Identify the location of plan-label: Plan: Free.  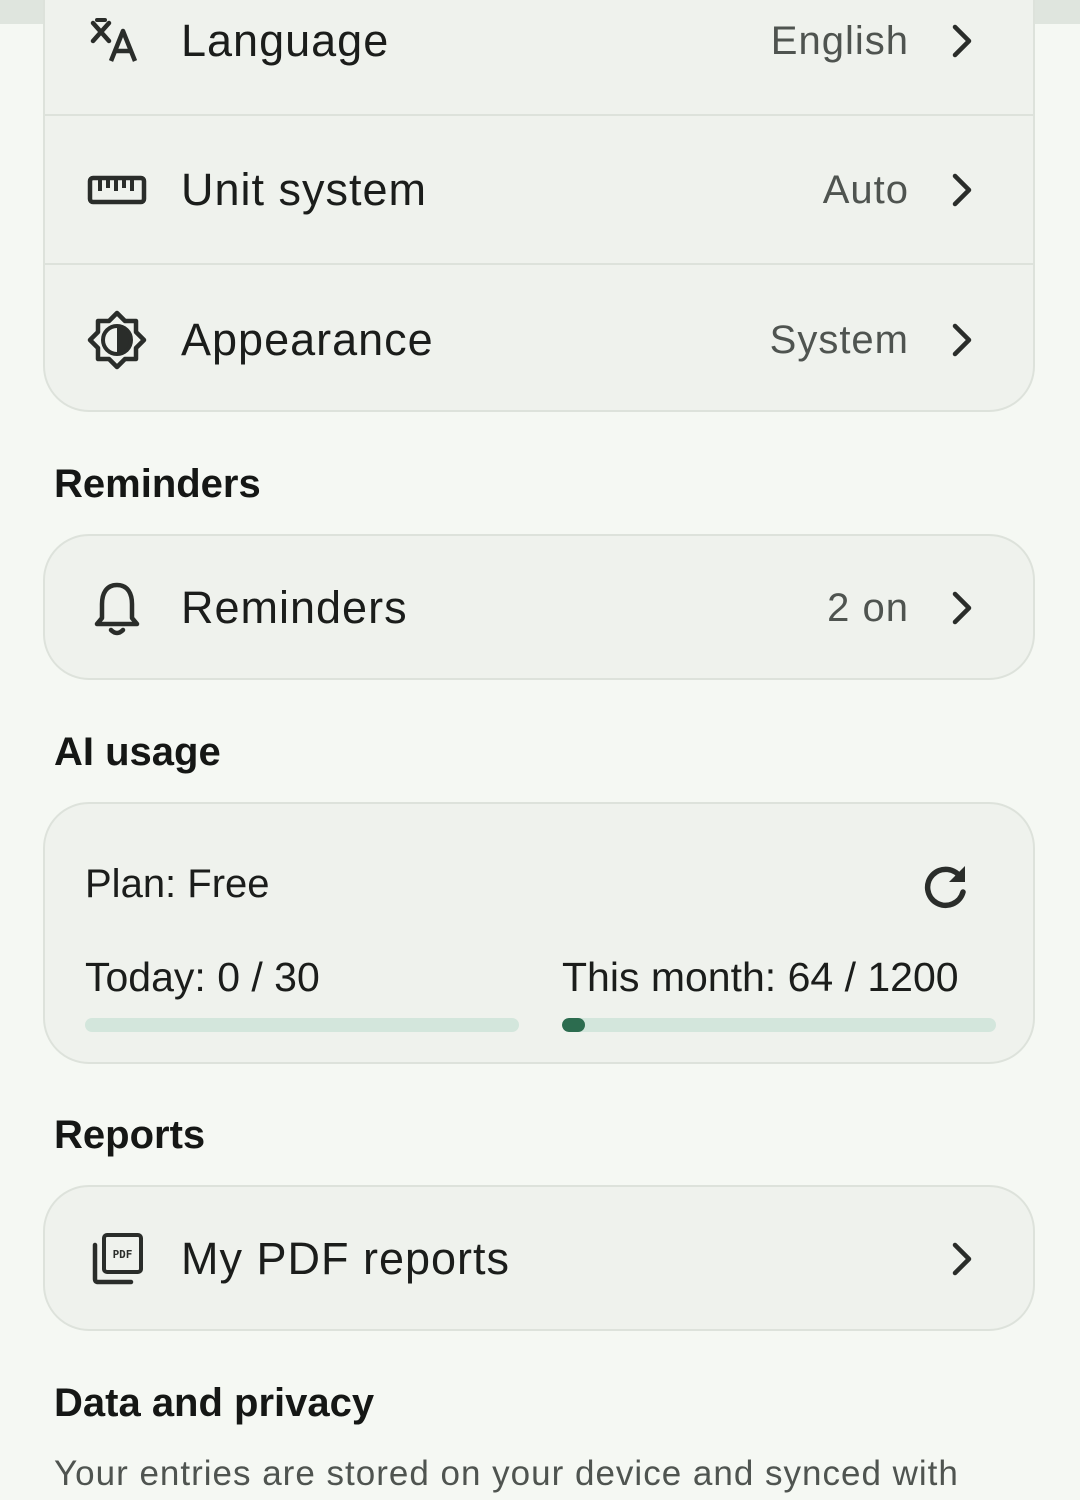
(177, 884).